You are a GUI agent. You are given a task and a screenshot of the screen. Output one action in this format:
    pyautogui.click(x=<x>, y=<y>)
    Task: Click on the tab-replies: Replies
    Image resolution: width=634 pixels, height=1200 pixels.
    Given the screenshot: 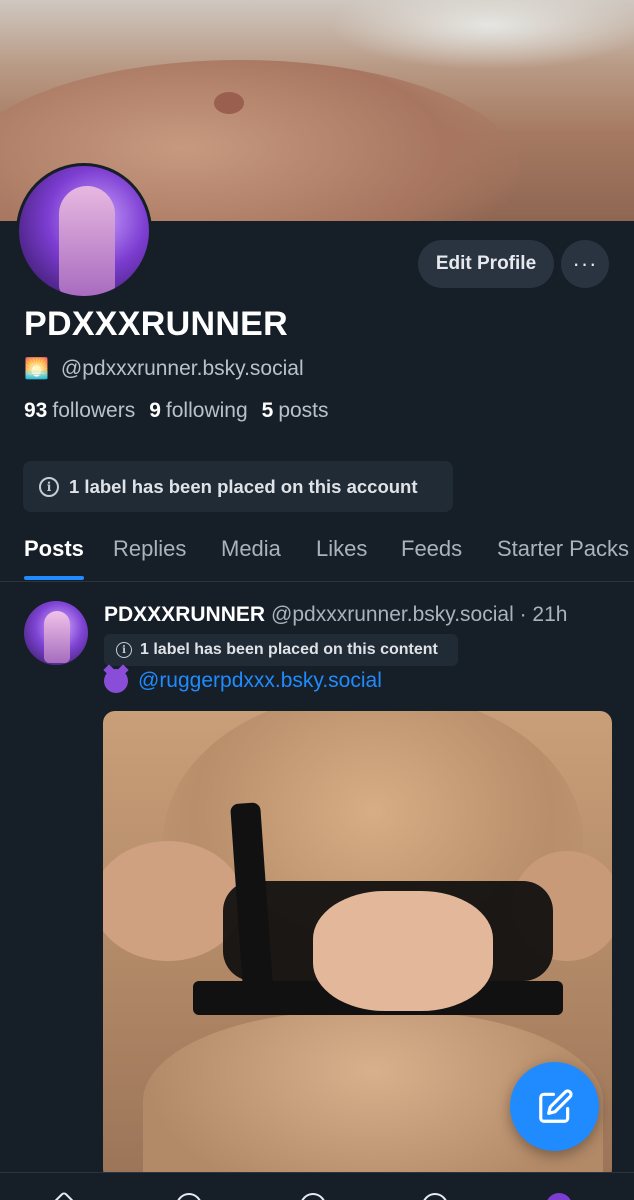 What is the action you would take?
    pyautogui.click(x=149, y=549)
    